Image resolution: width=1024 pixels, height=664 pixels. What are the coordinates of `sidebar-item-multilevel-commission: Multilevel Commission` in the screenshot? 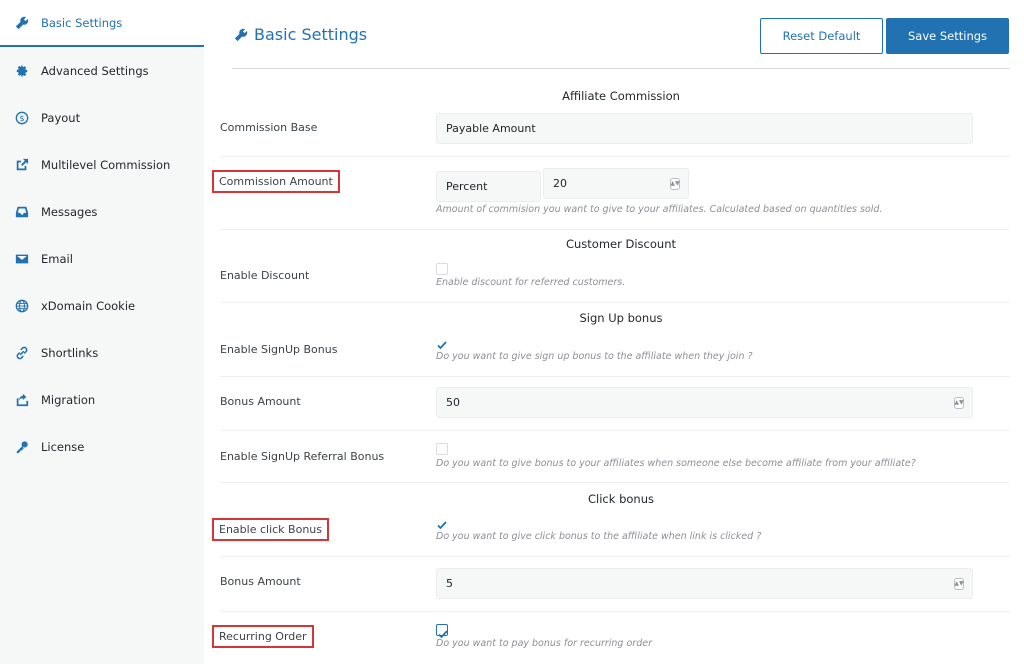 It's located at (102, 165).